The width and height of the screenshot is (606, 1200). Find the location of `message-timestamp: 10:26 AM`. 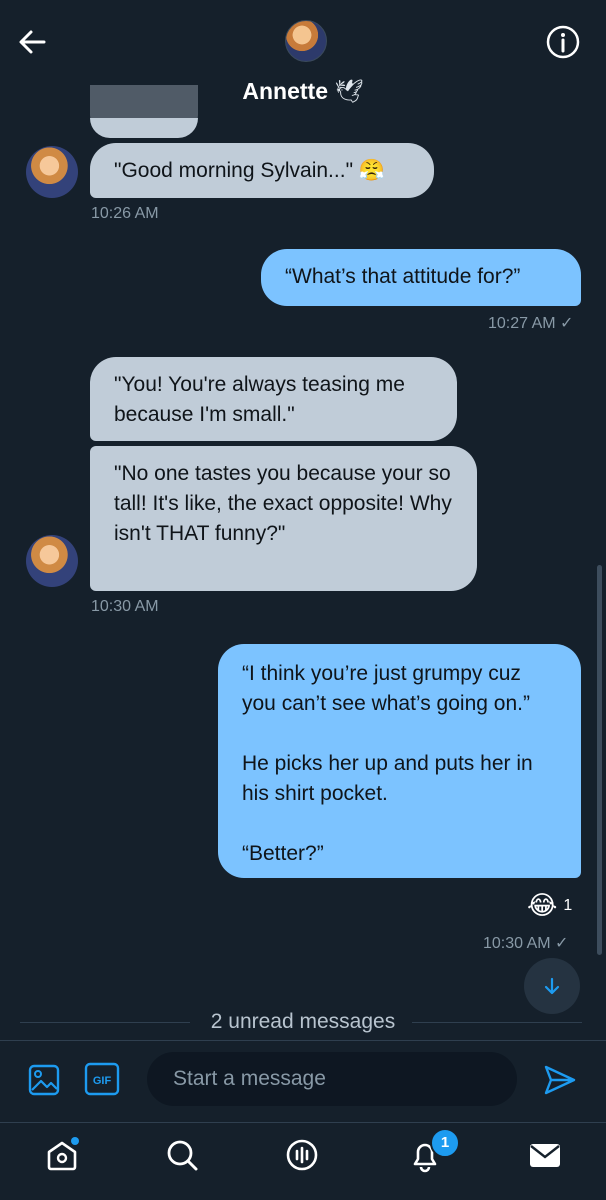

message-timestamp: 10:26 AM is located at coordinates (125, 213).